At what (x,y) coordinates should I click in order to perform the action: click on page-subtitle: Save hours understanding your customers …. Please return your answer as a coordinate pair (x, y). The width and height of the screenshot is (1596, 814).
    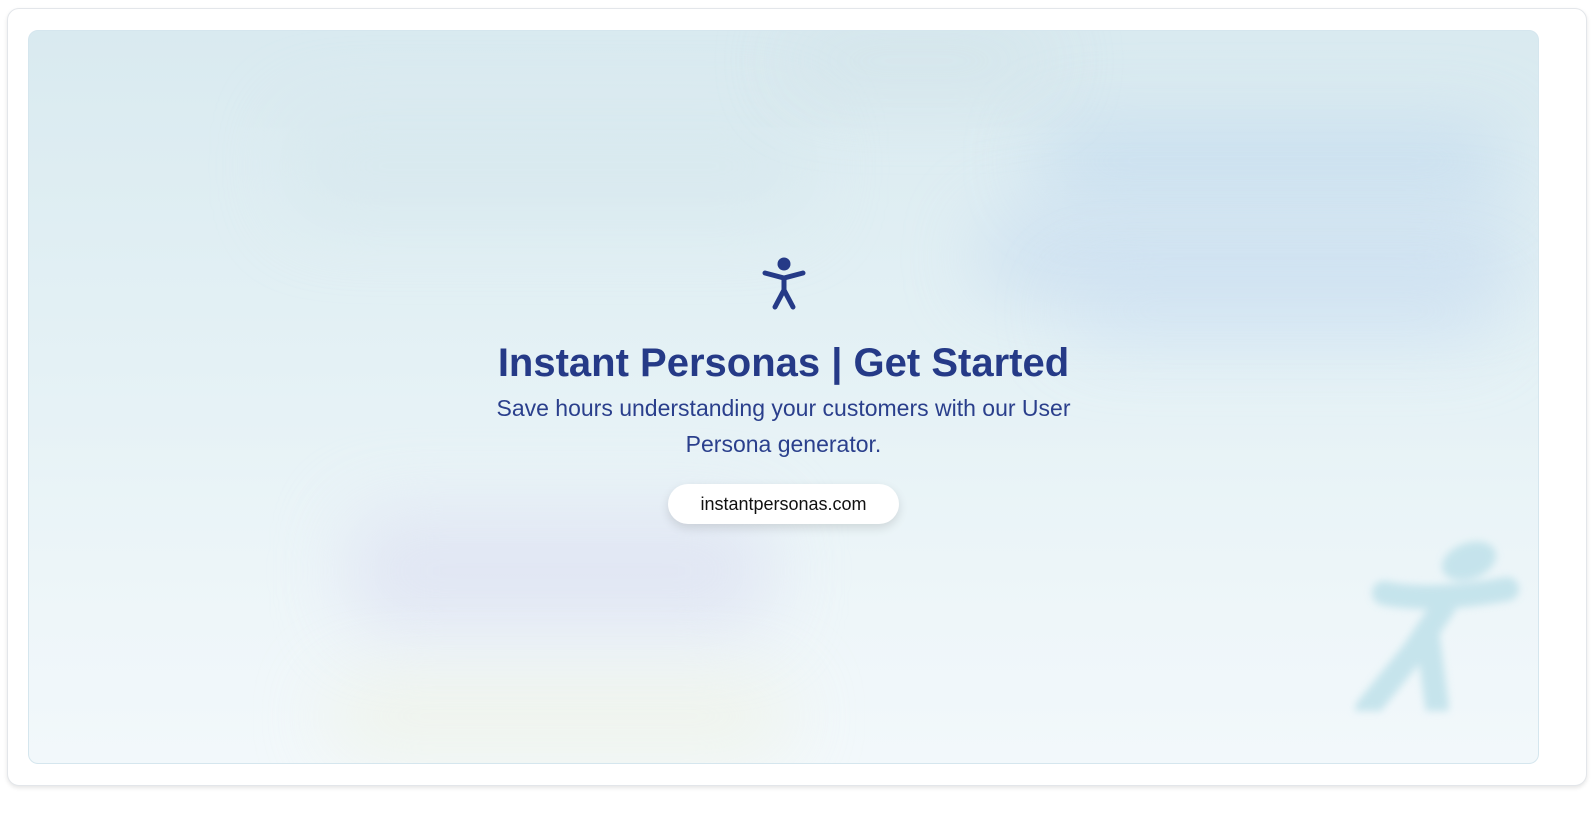
    Looking at the image, I should click on (783, 426).